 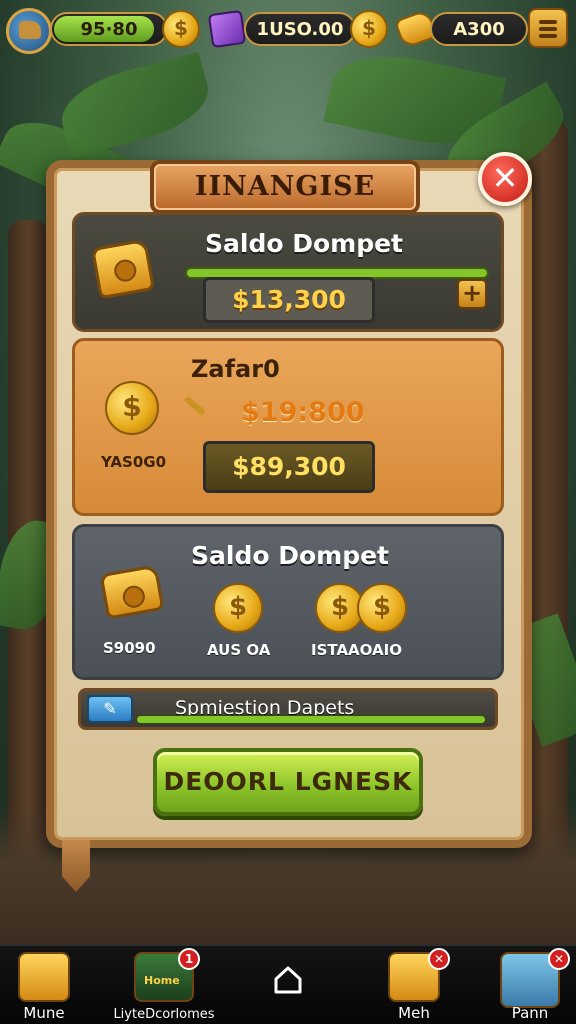 What do you see at coordinates (289, 467) in the screenshot?
I see `offer-value: $89,300` at bounding box center [289, 467].